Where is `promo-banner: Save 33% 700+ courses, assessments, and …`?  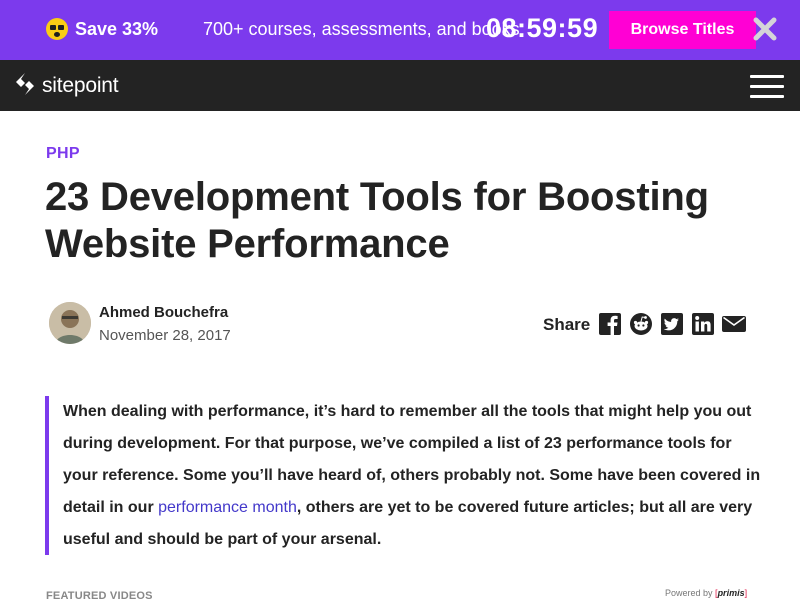 promo-banner: Save 33% 700+ courses, assessments, and … is located at coordinates (400, 30).